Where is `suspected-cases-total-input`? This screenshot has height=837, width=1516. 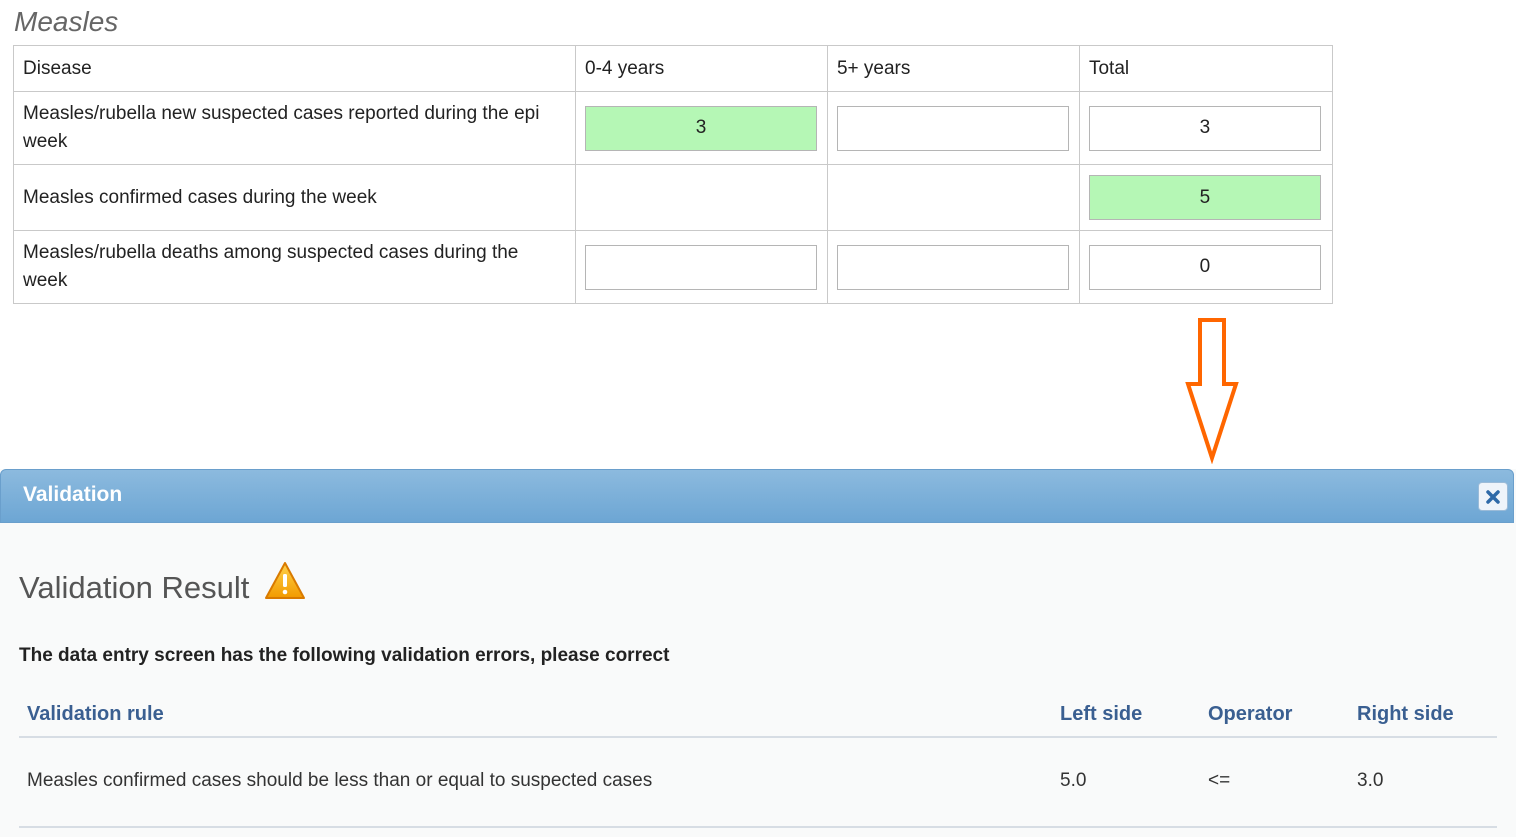
suspected-cases-total-input is located at coordinates (1204, 128).